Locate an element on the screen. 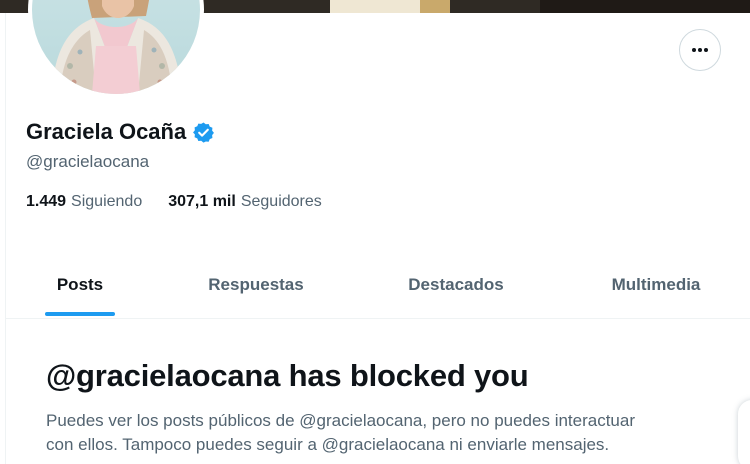  tab-destacados: Destacados is located at coordinates (456, 285).